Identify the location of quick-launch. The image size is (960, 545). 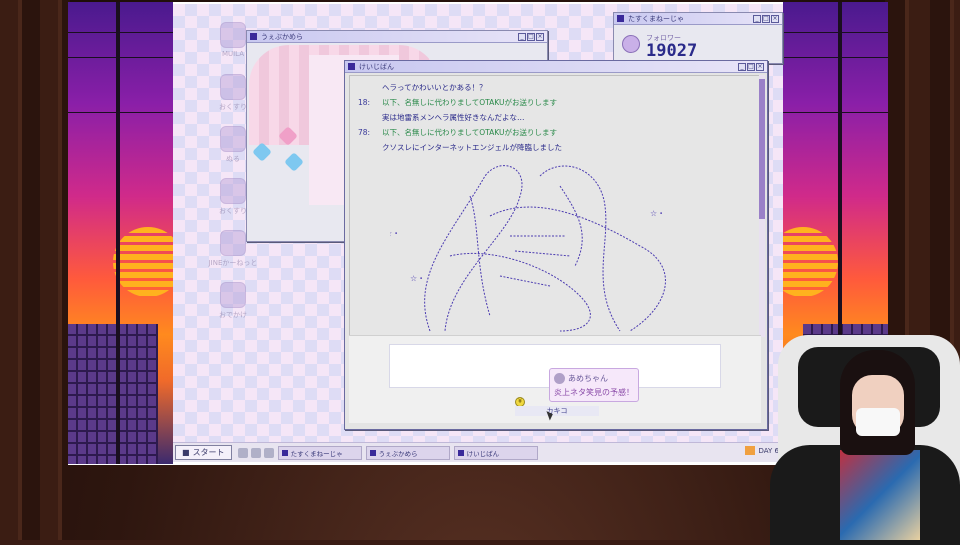
(255, 452).